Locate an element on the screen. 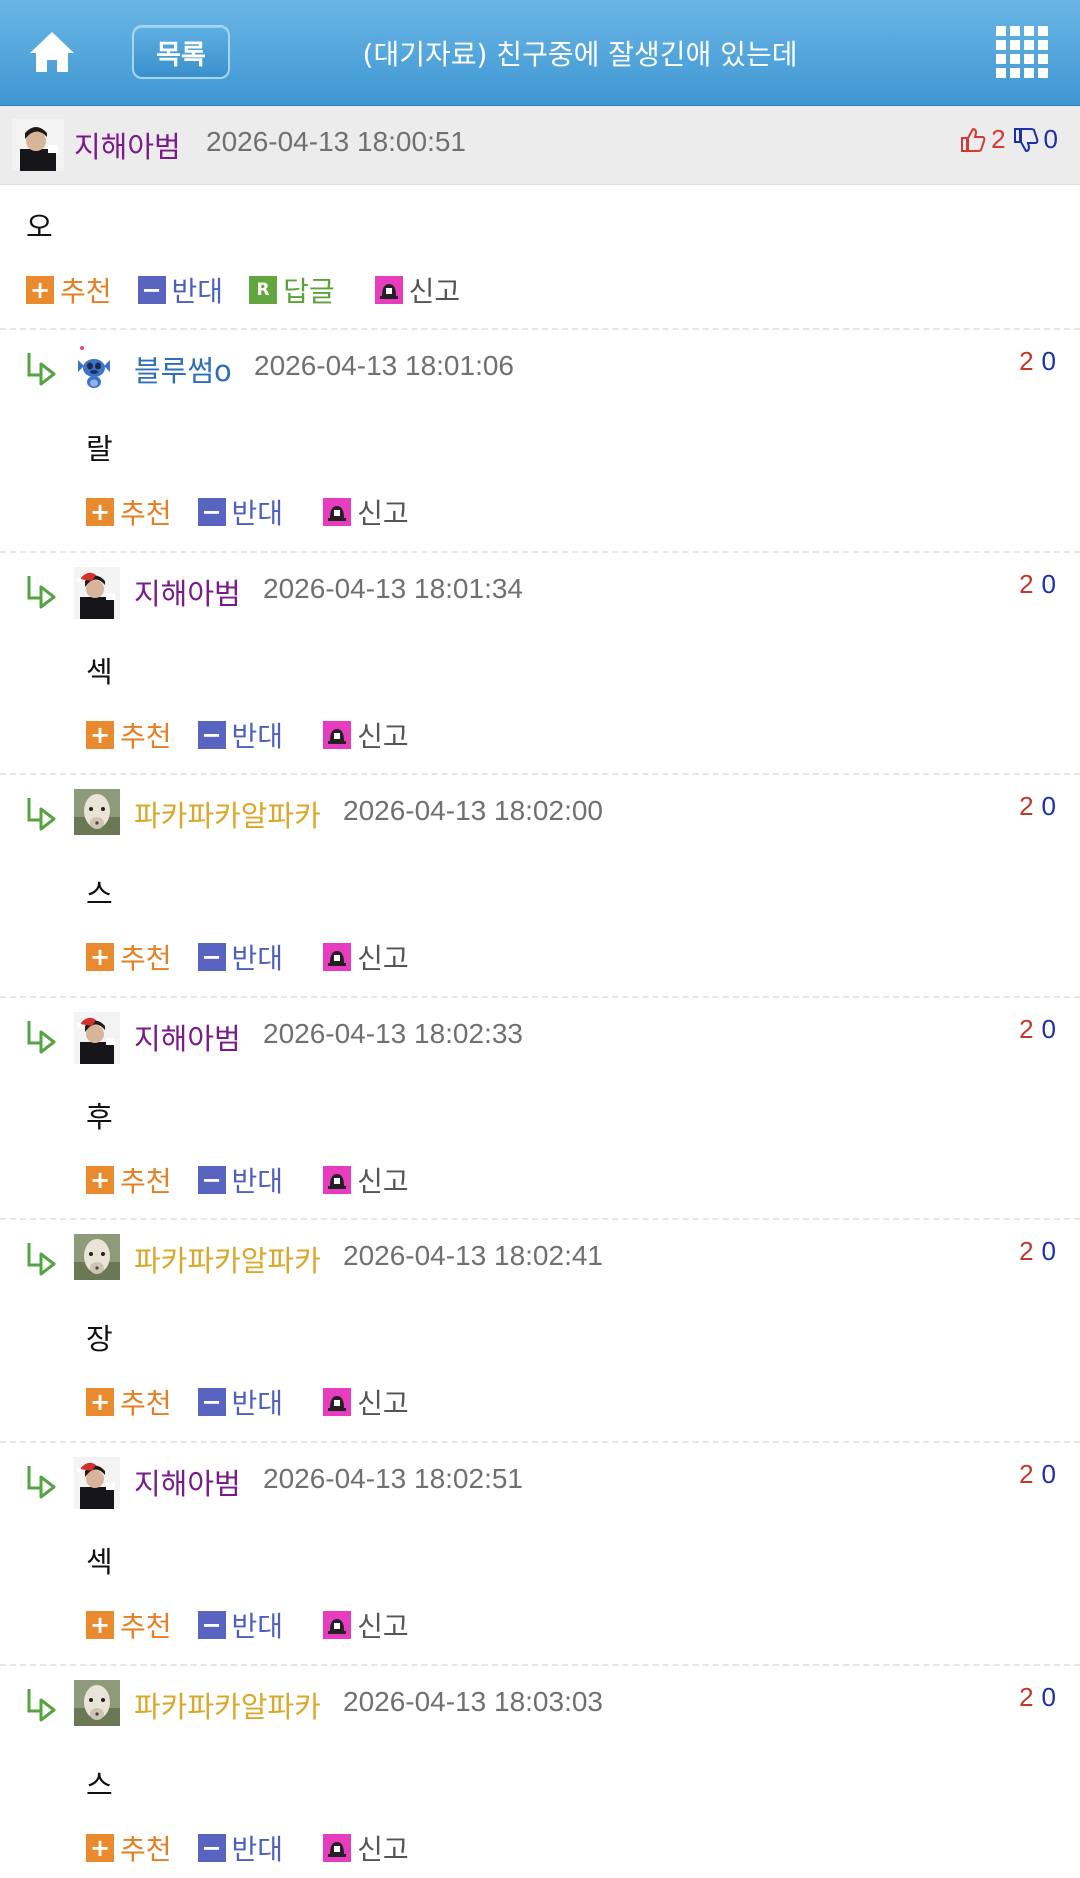 The width and height of the screenshot is (1080, 1878). post-down-count: 0 is located at coordinates (1050, 139).